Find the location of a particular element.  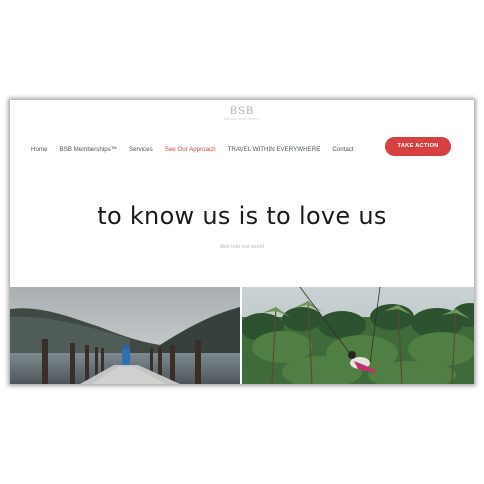

nav-contact: Contact is located at coordinates (342, 150).